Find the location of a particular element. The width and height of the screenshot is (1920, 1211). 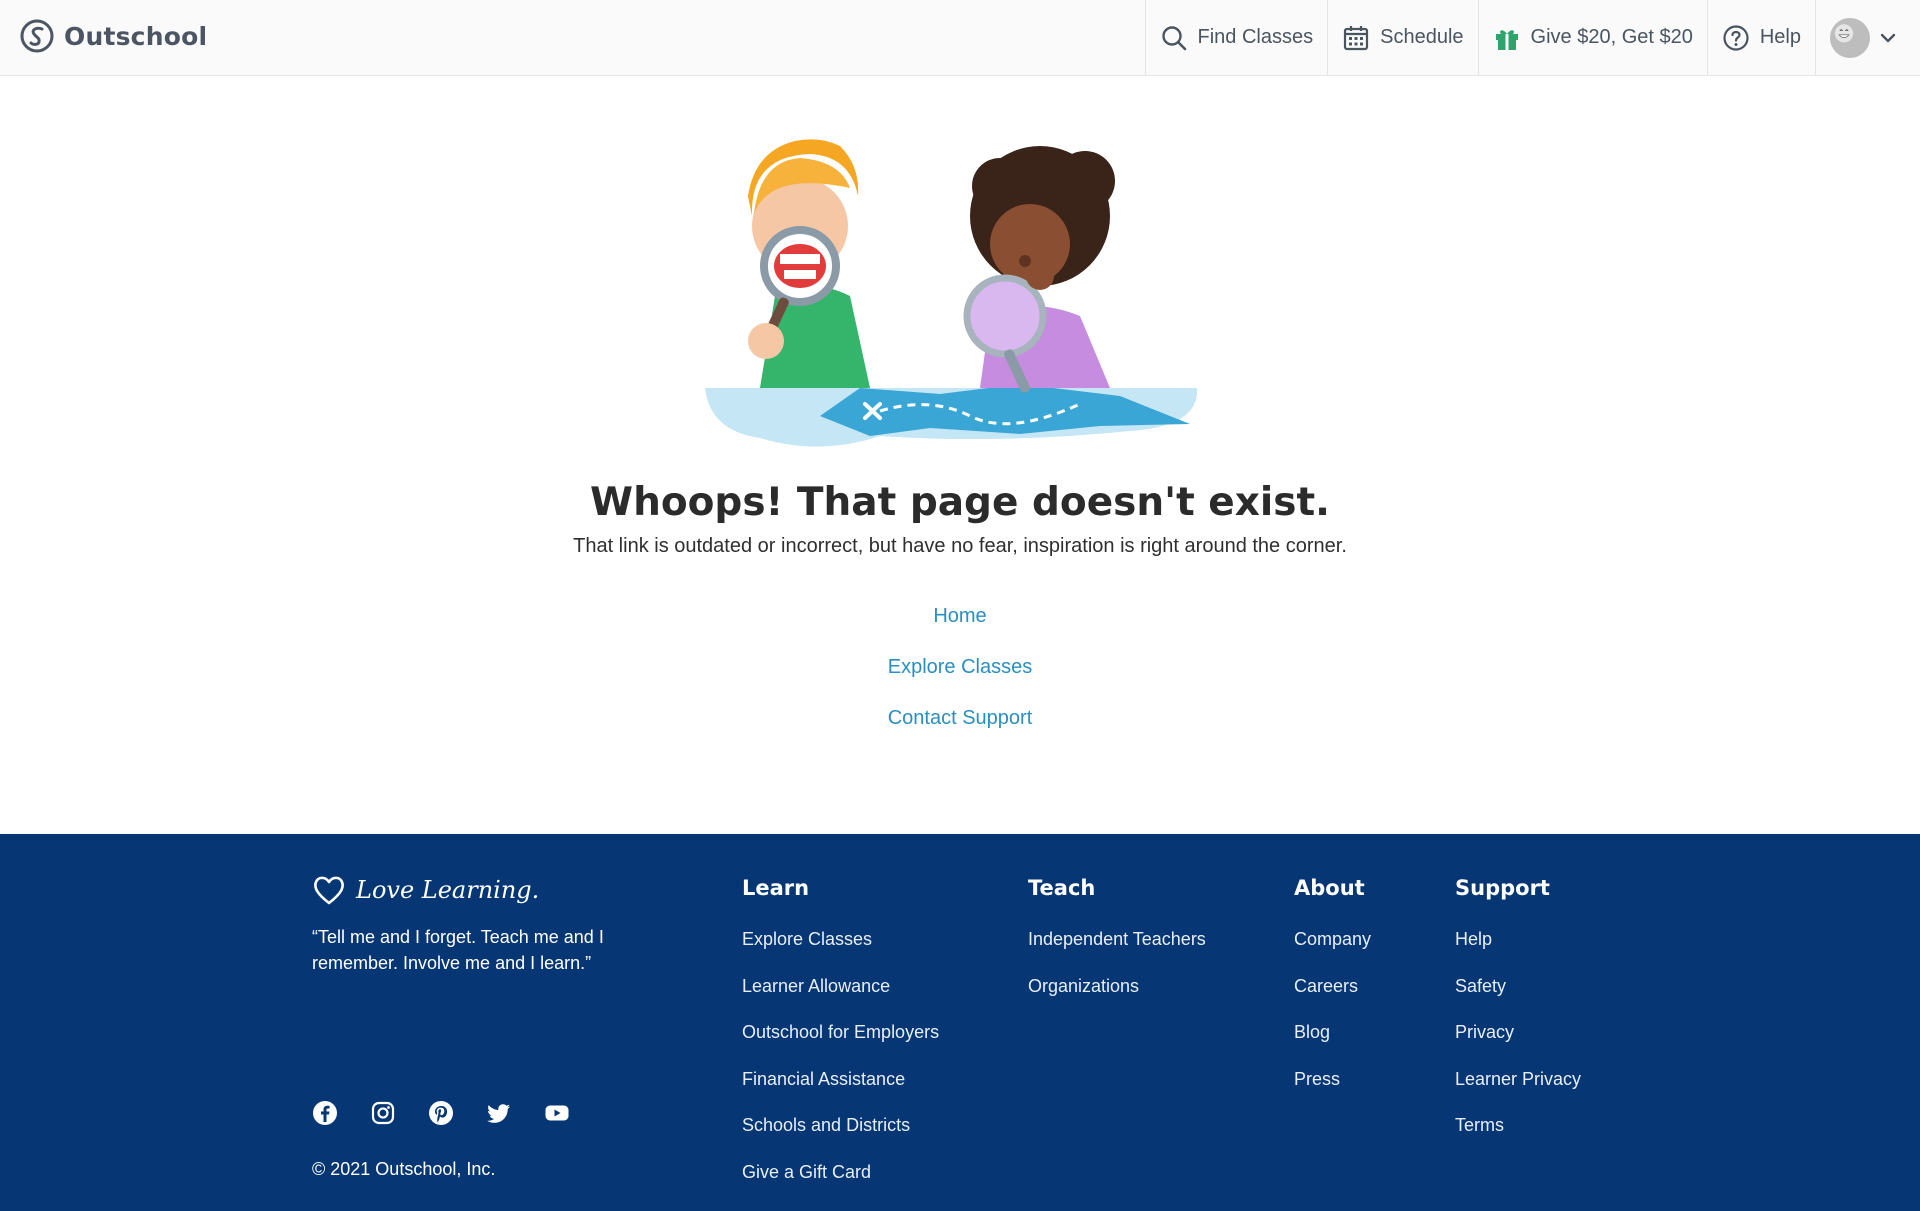

nav-help: Help is located at coordinates (1760, 37).